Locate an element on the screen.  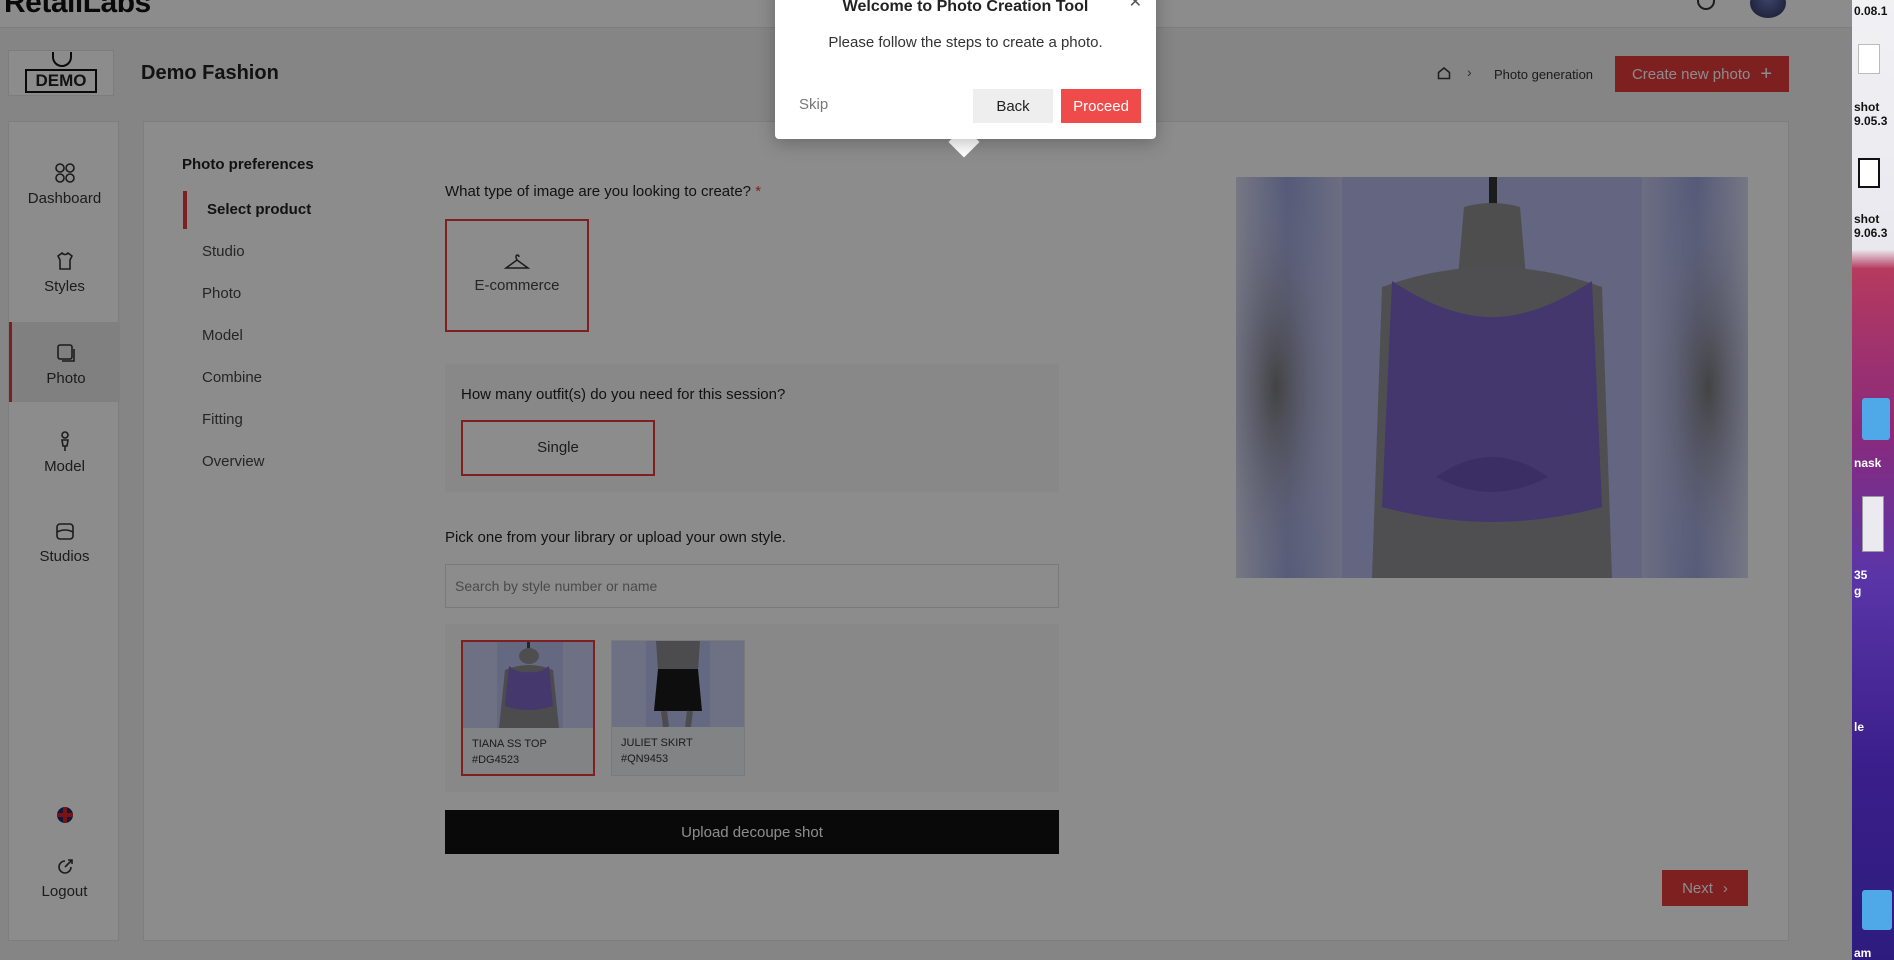
desktop-label: g is located at coordinates (1858, 591).